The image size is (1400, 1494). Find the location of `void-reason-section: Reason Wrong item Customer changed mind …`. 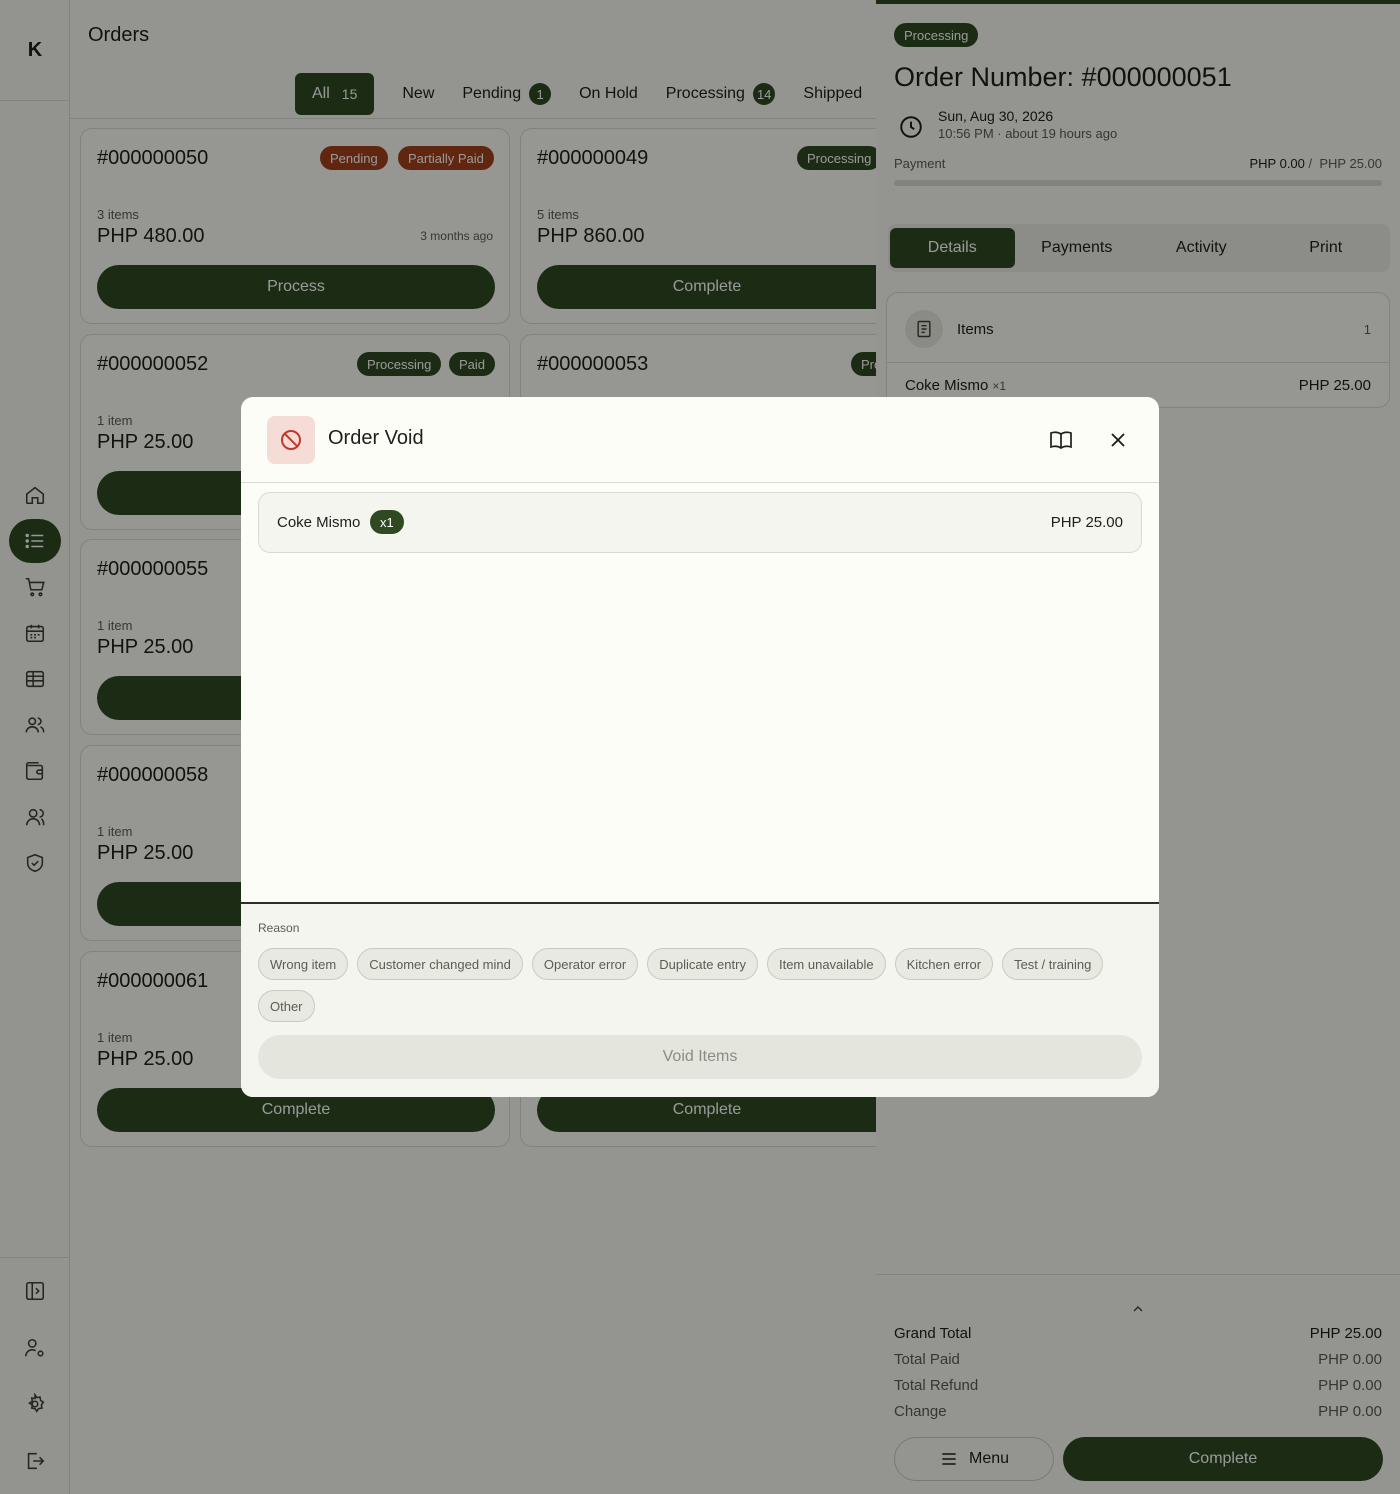

void-reason-section: Reason Wrong item Customer changed mind … is located at coordinates (700, 1000).